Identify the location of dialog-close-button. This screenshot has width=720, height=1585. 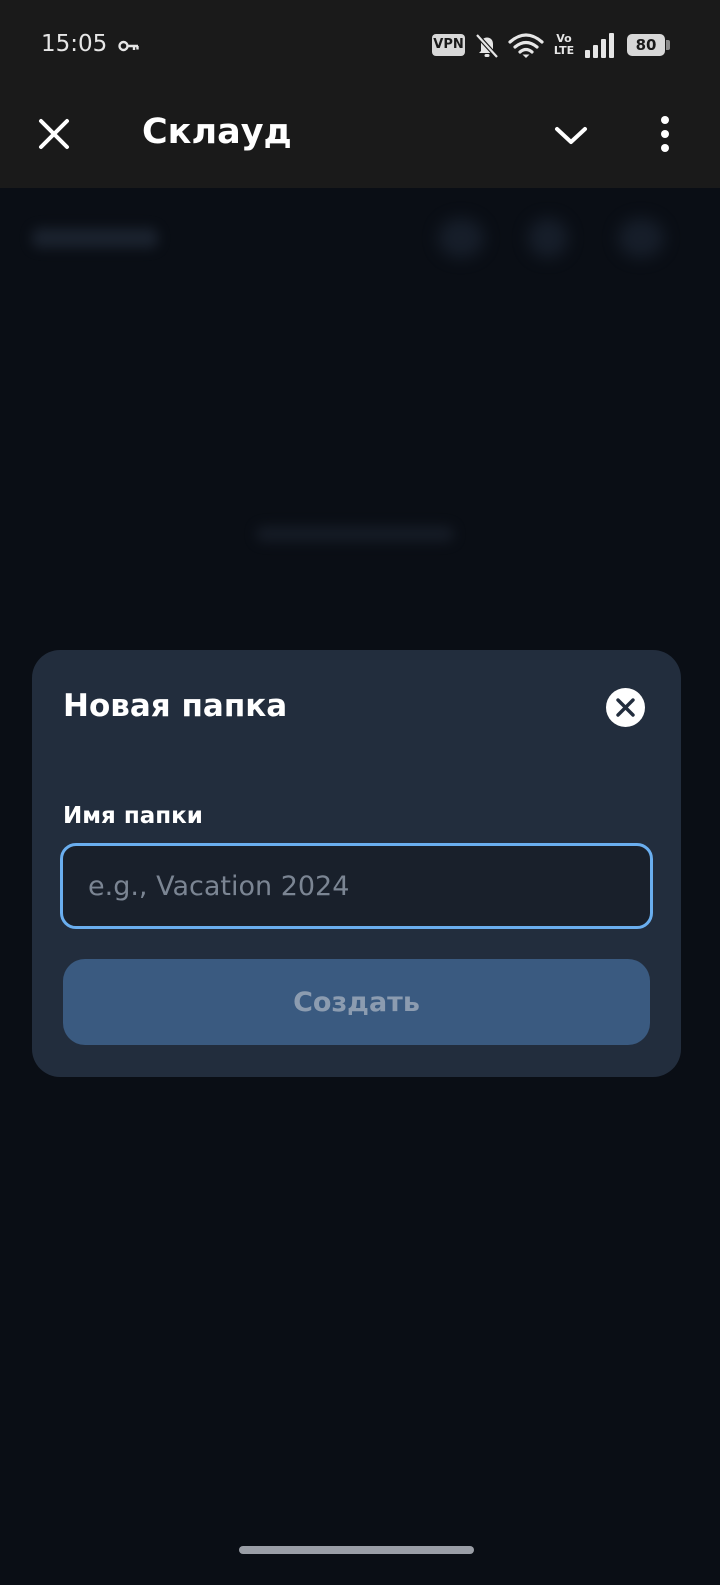
(625, 707).